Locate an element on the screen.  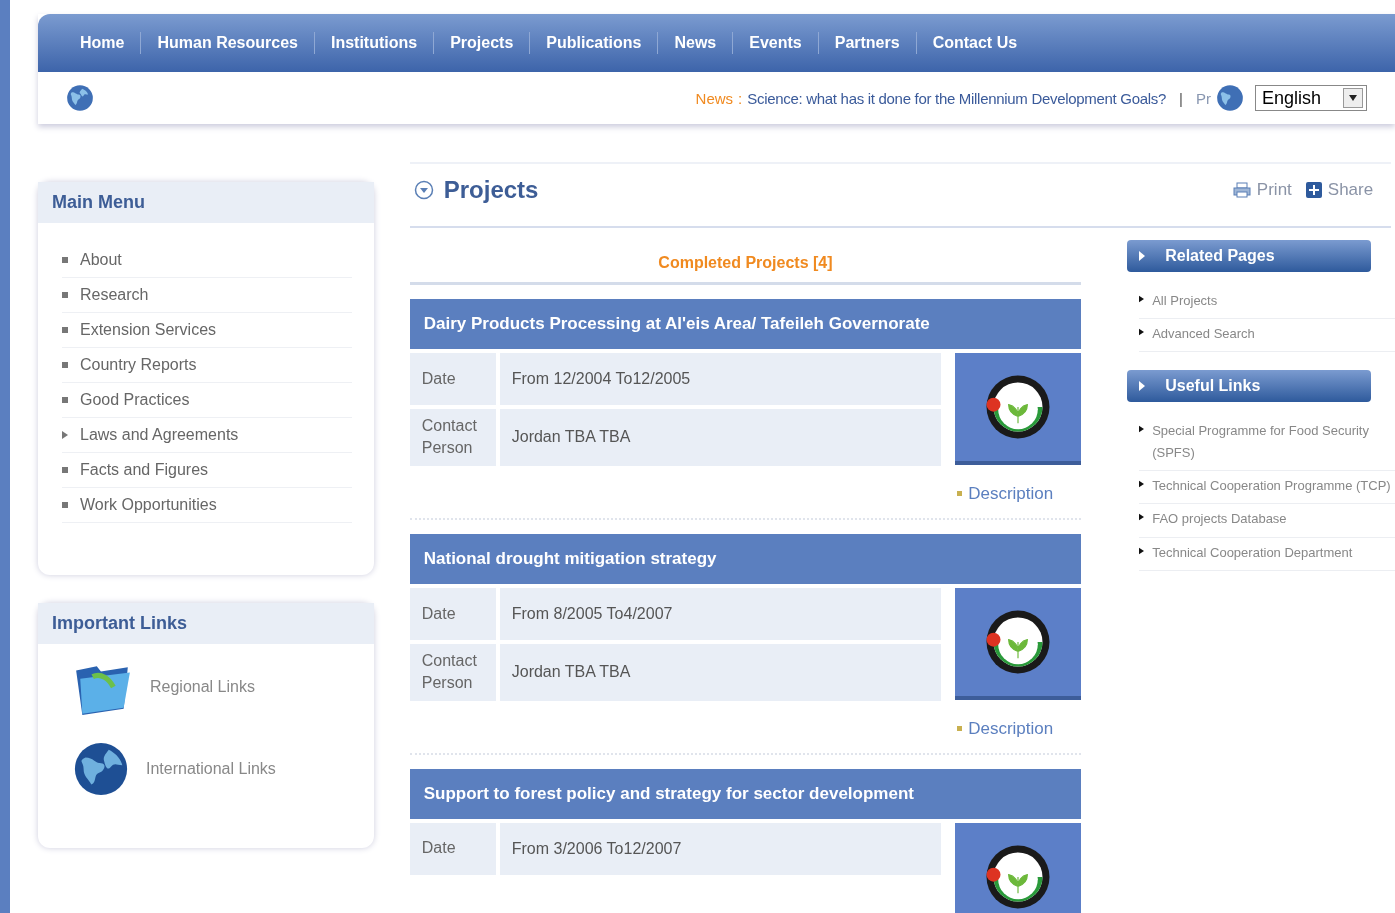
share-icon is located at coordinates (1313, 190).